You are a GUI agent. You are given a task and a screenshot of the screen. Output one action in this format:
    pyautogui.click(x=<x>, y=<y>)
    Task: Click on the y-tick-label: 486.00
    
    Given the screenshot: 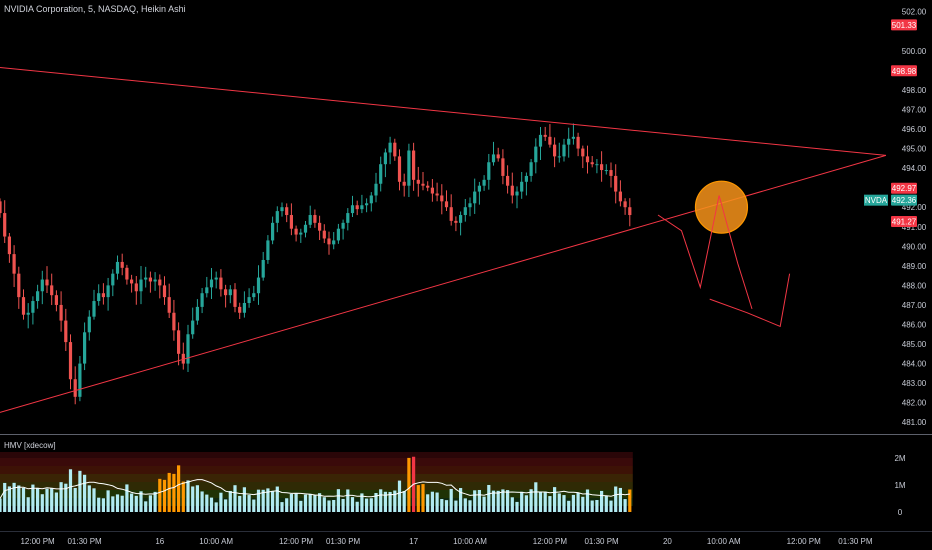 What is the action you would take?
    pyautogui.click(x=914, y=324)
    